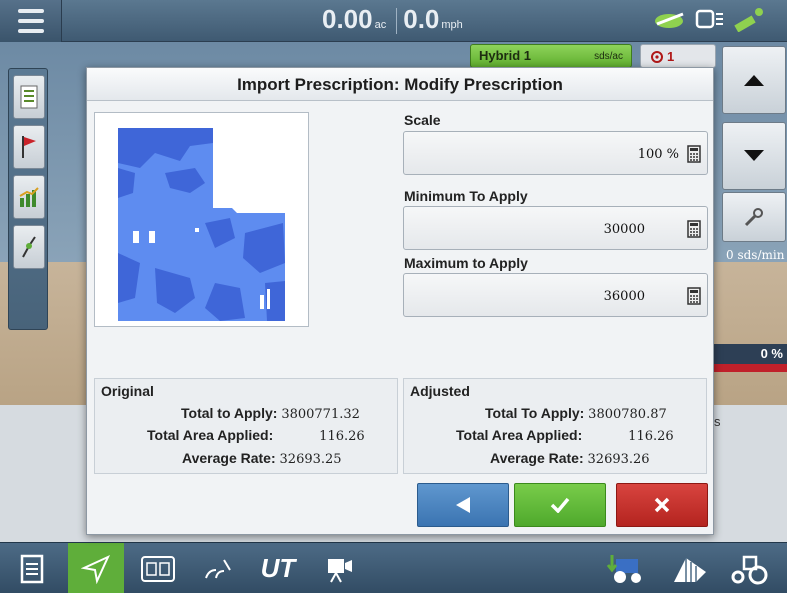 The height and width of the screenshot is (593, 787). I want to click on document-button, so click(32, 568).